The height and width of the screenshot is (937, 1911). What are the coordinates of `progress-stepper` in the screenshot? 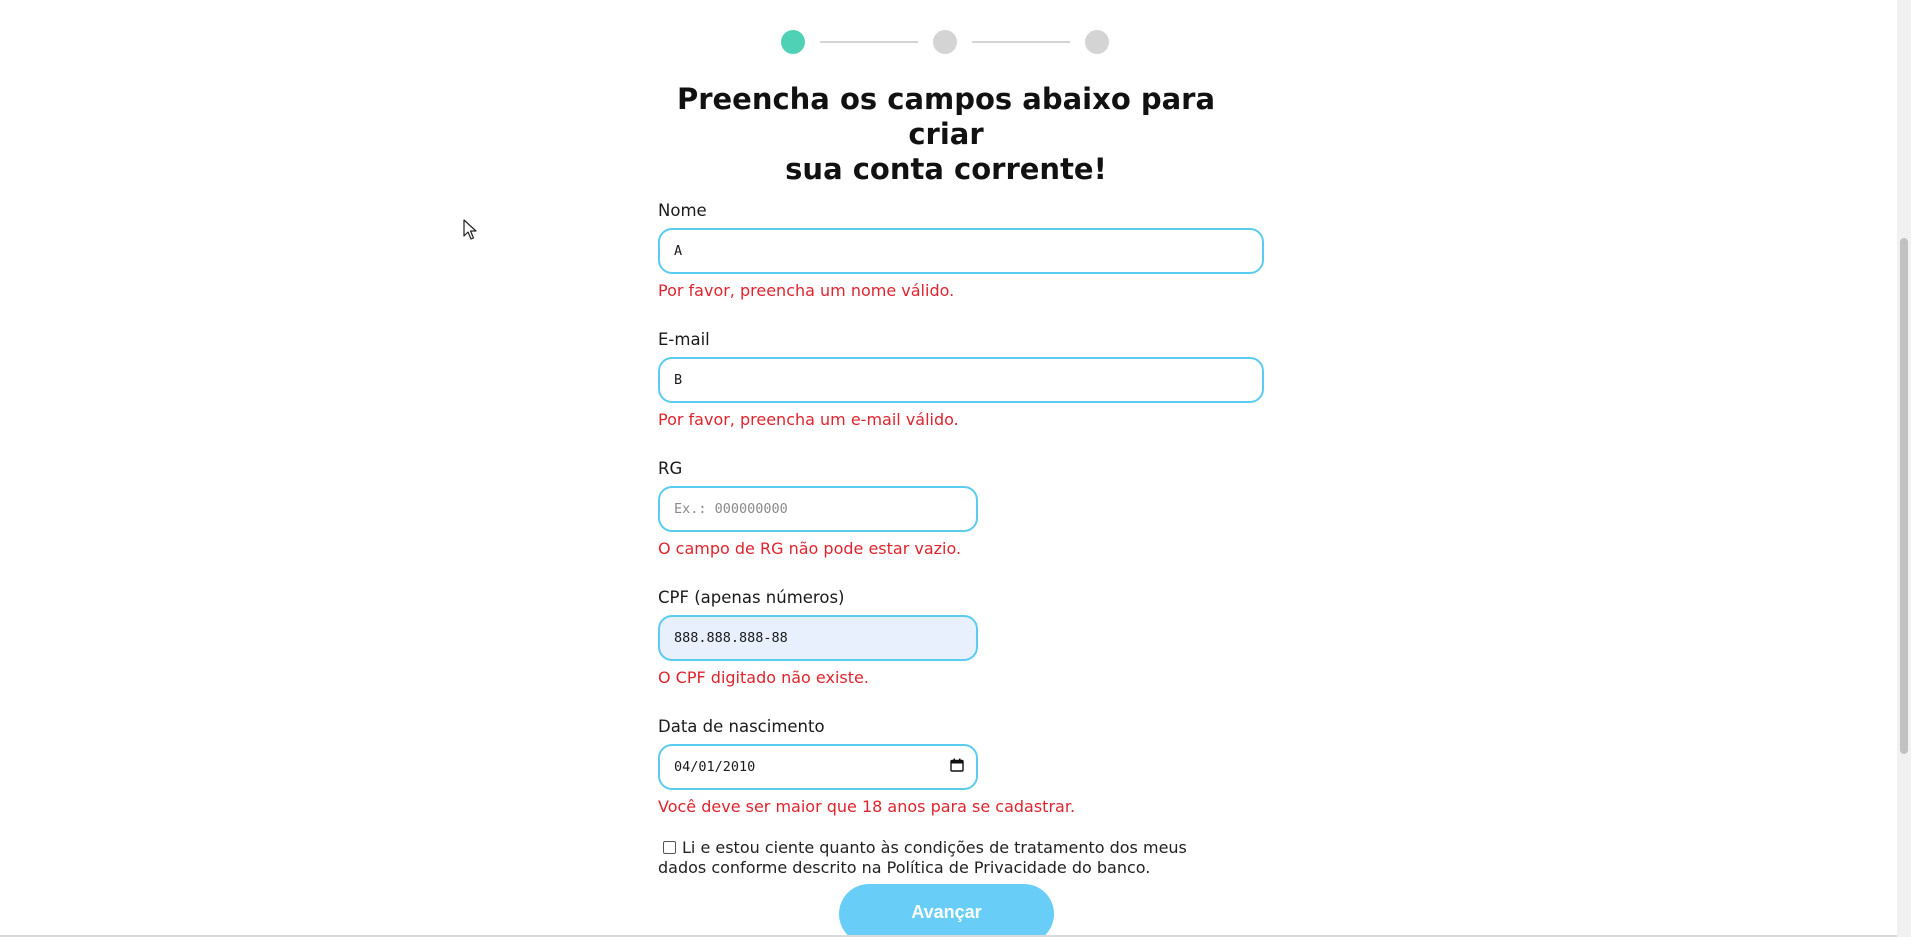 It's located at (945, 42).